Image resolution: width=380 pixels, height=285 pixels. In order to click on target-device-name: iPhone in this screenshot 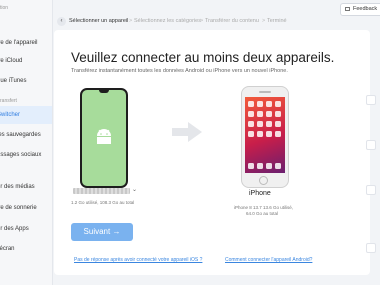, I will do `click(260, 193)`.